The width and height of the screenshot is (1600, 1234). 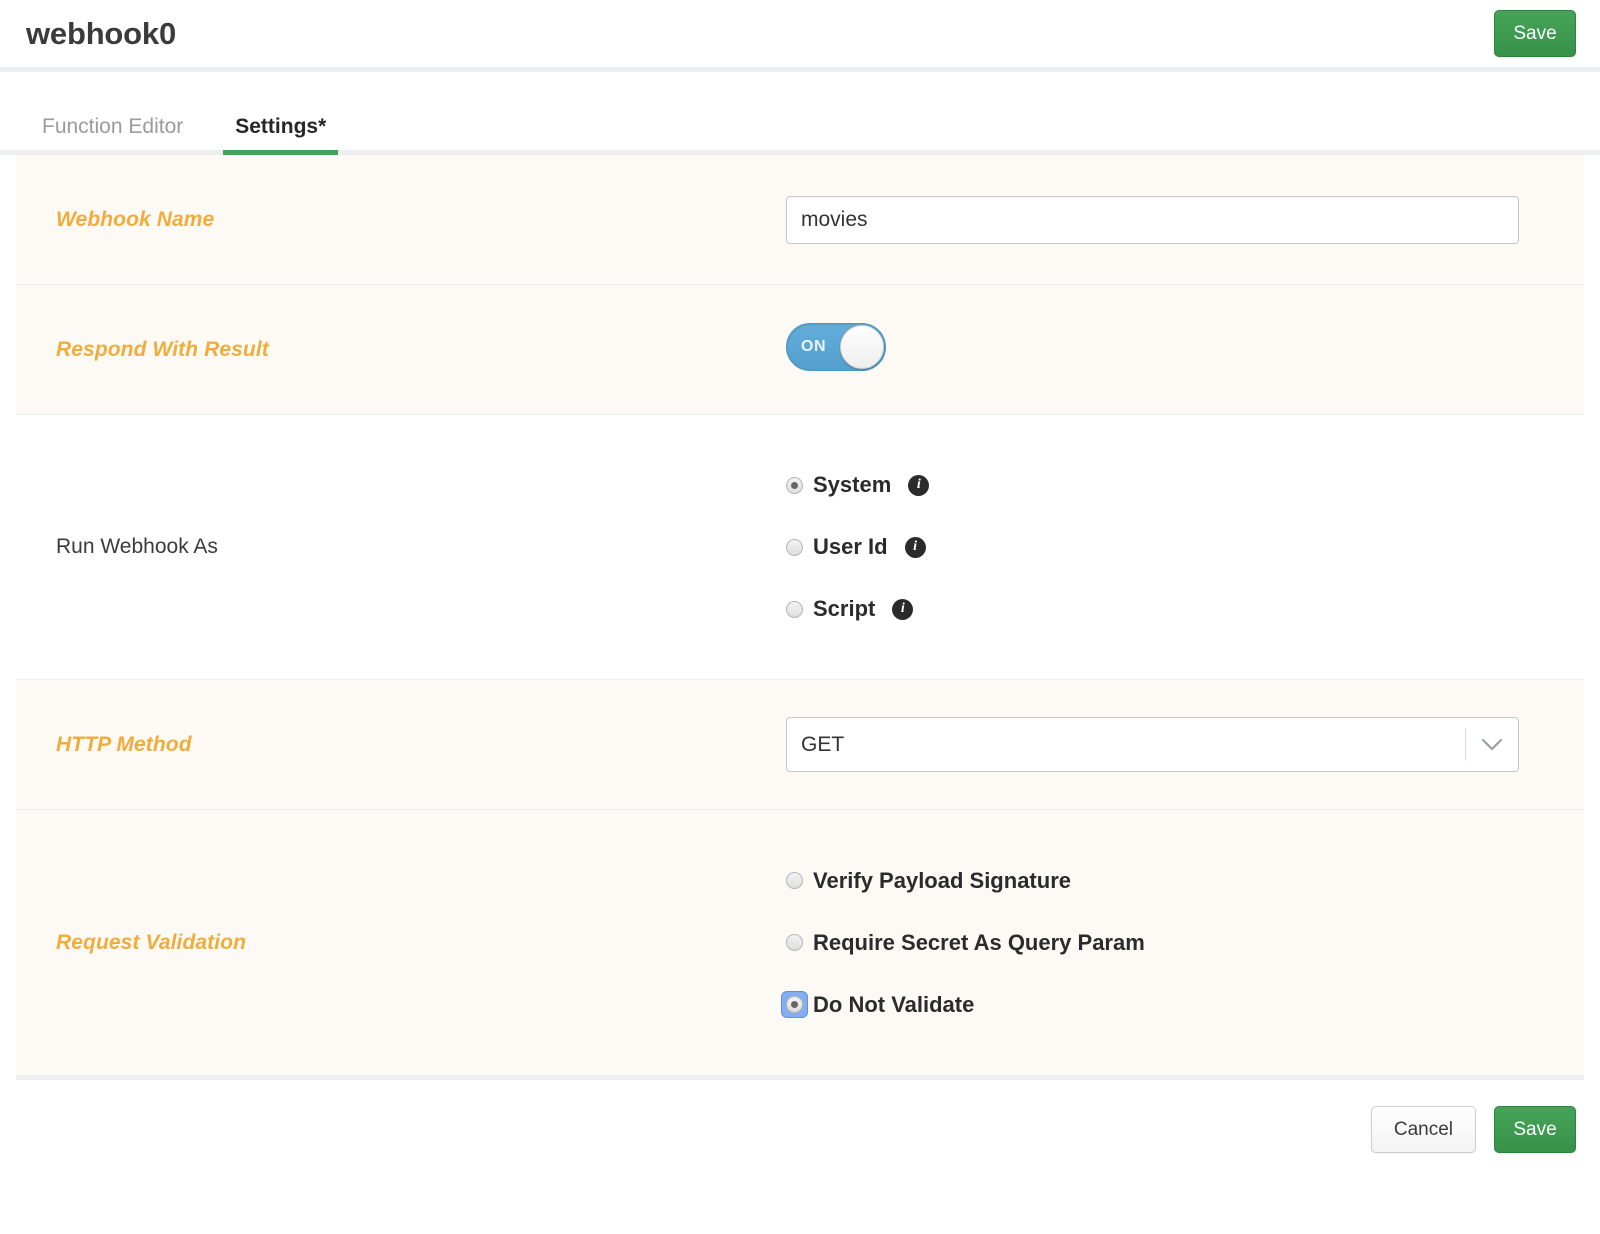 What do you see at coordinates (1535, 1129) in the screenshot?
I see `footer-save-button: Save` at bounding box center [1535, 1129].